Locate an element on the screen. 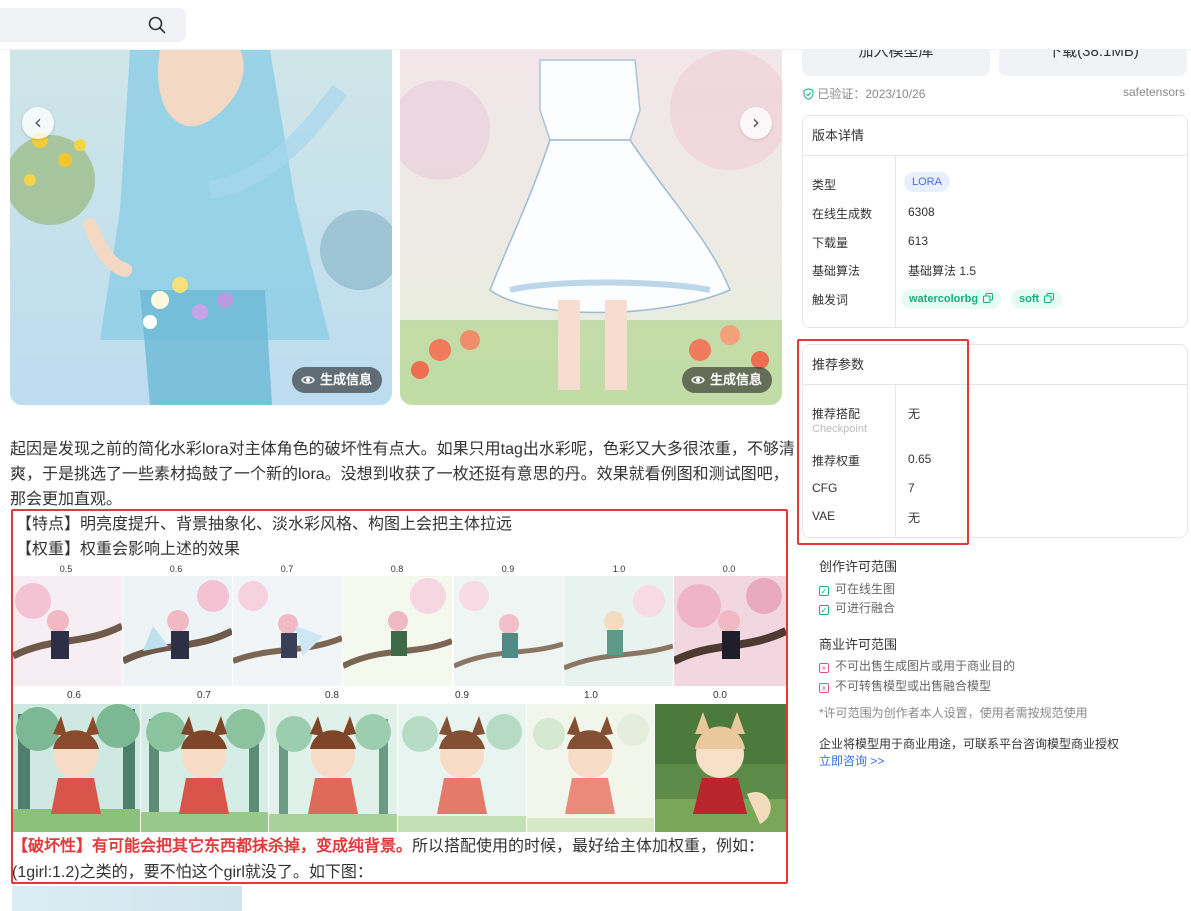 This screenshot has width=1191, height=911. version-details-title: 版本详情 is located at coordinates (995, 136).